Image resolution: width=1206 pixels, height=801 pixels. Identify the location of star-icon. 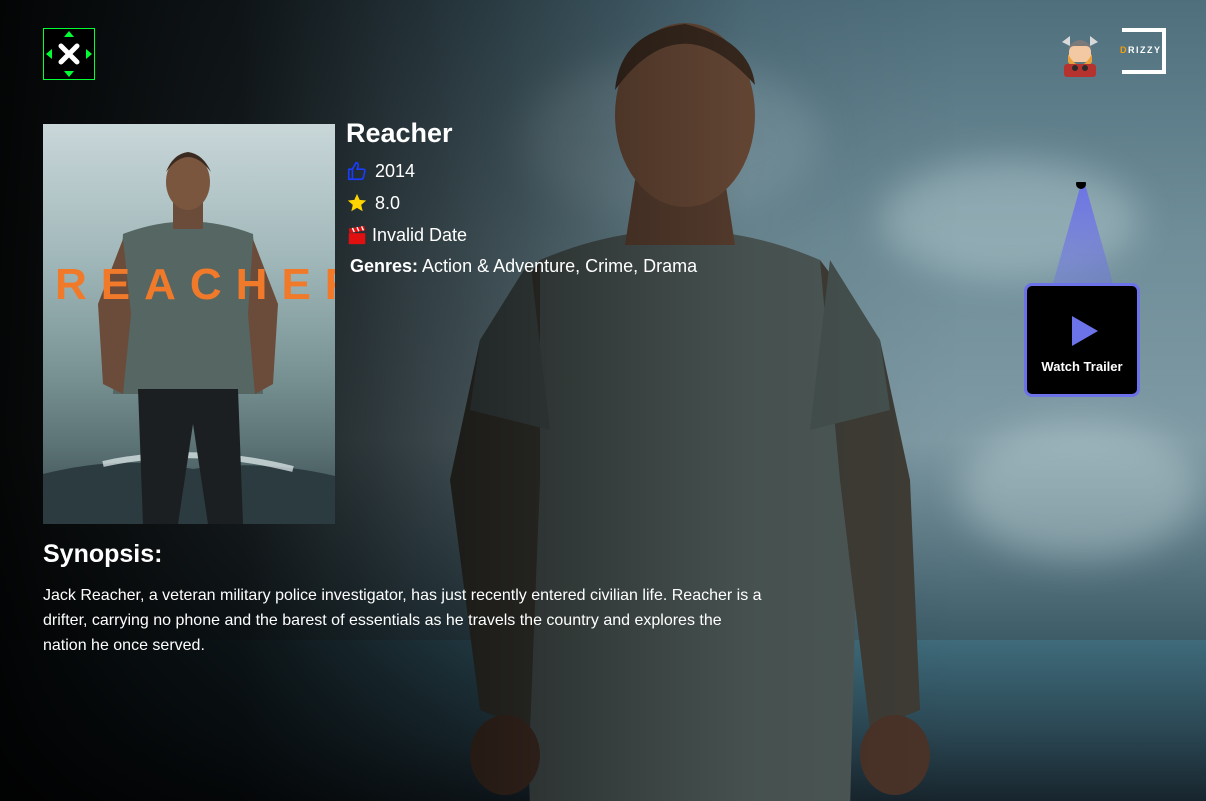
(357, 202).